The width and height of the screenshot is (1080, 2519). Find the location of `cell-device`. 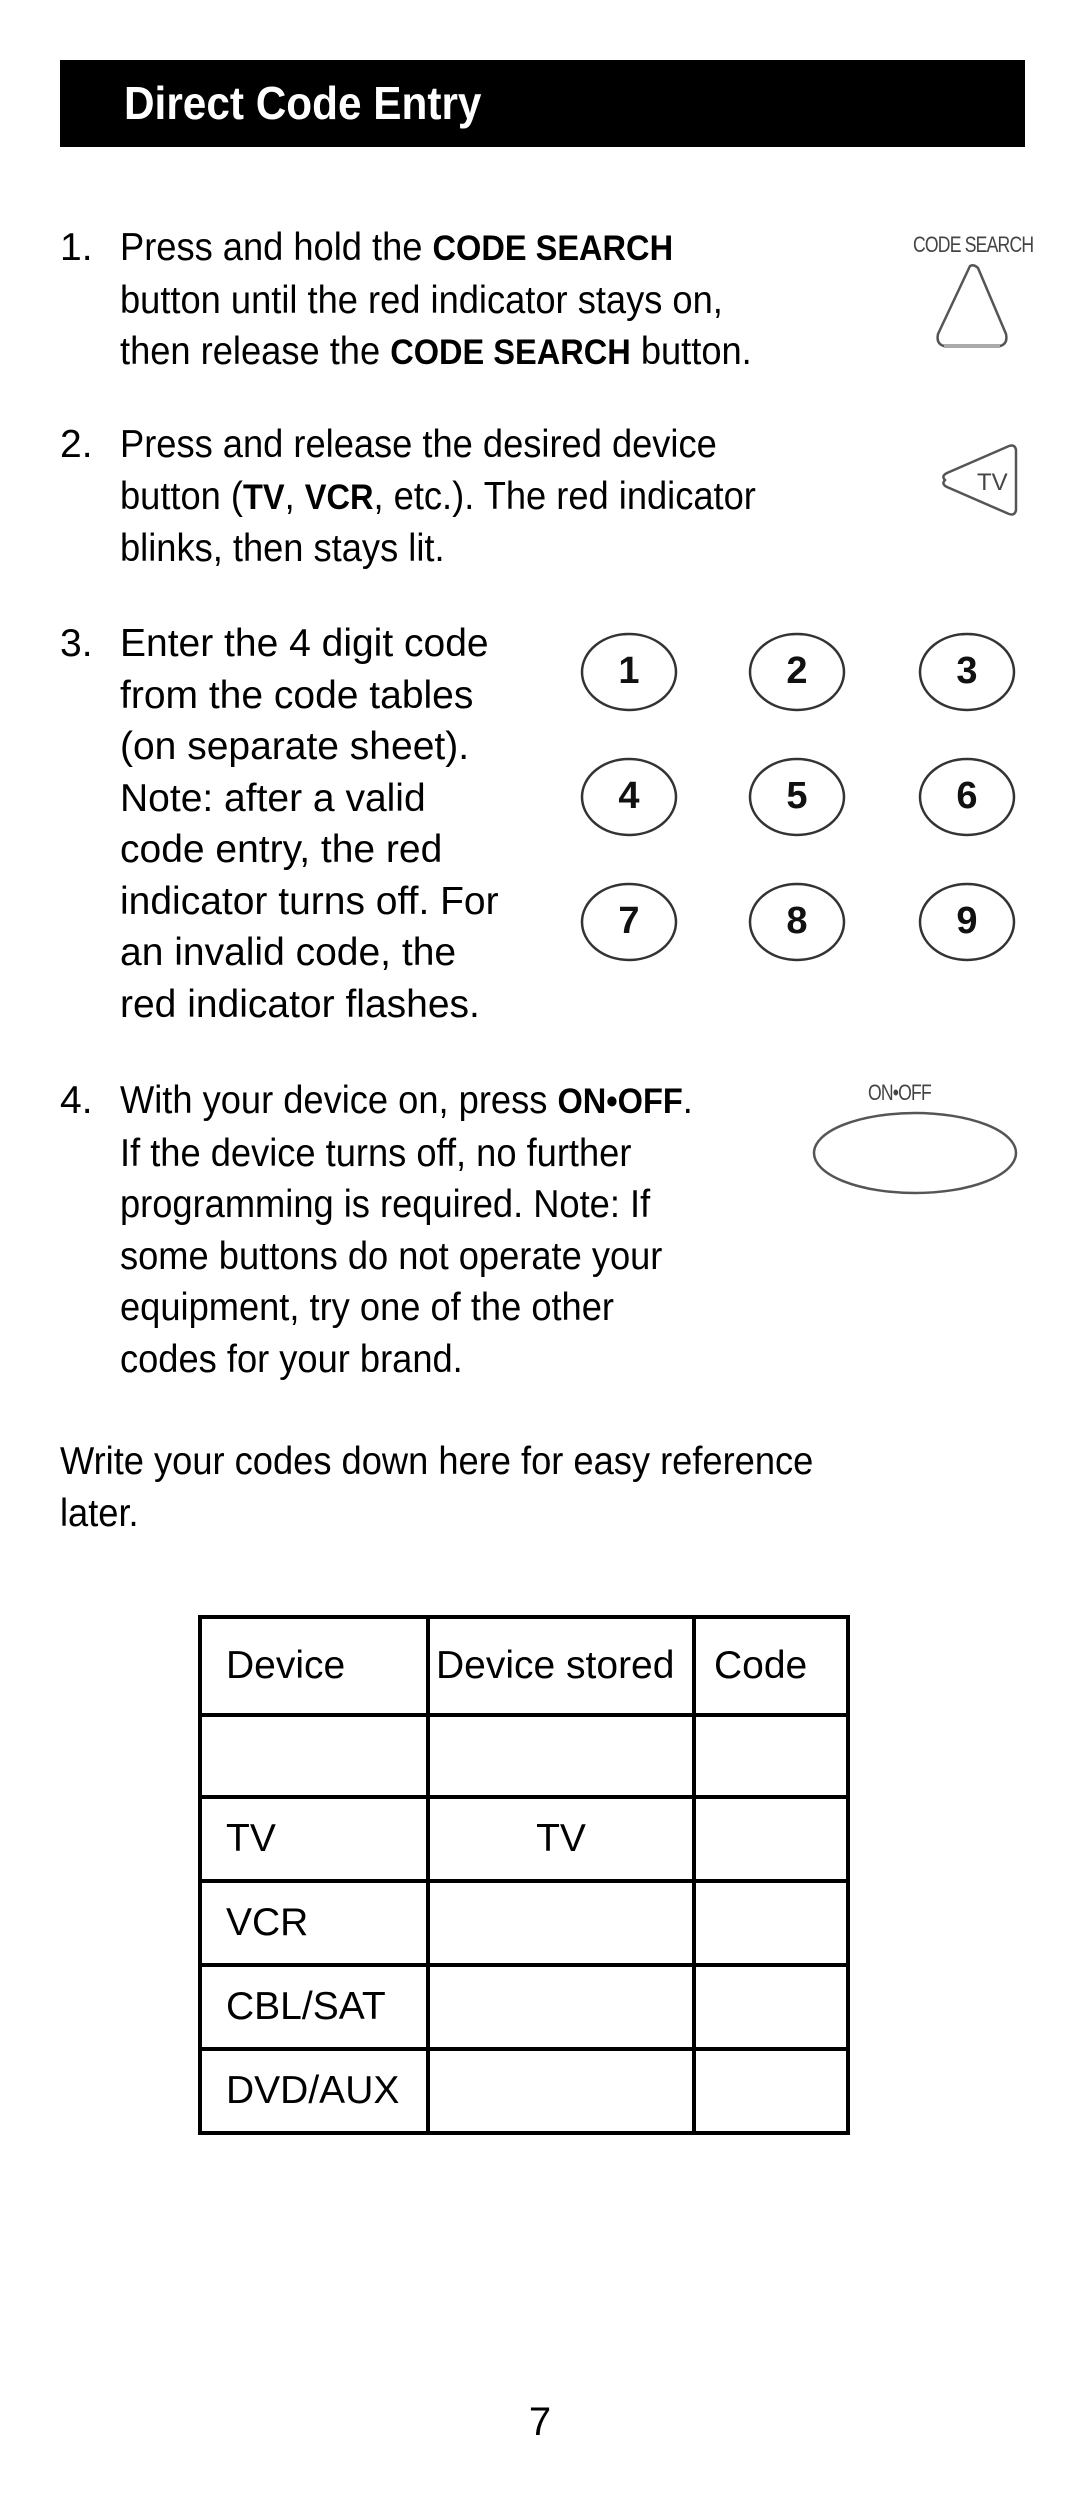

cell-device is located at coordinates (314, 1756).